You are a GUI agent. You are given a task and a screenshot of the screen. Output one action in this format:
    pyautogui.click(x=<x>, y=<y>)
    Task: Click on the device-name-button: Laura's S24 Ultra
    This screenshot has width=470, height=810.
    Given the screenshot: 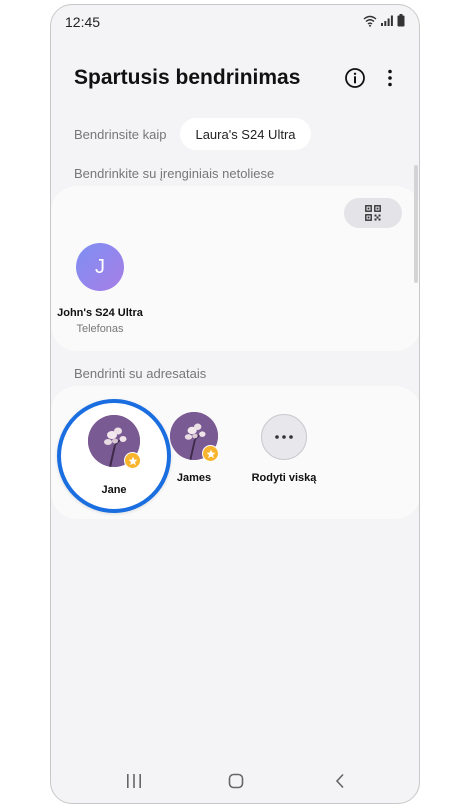 What is the action you would take?
    pyautogui.click(x=245, y=134)
    